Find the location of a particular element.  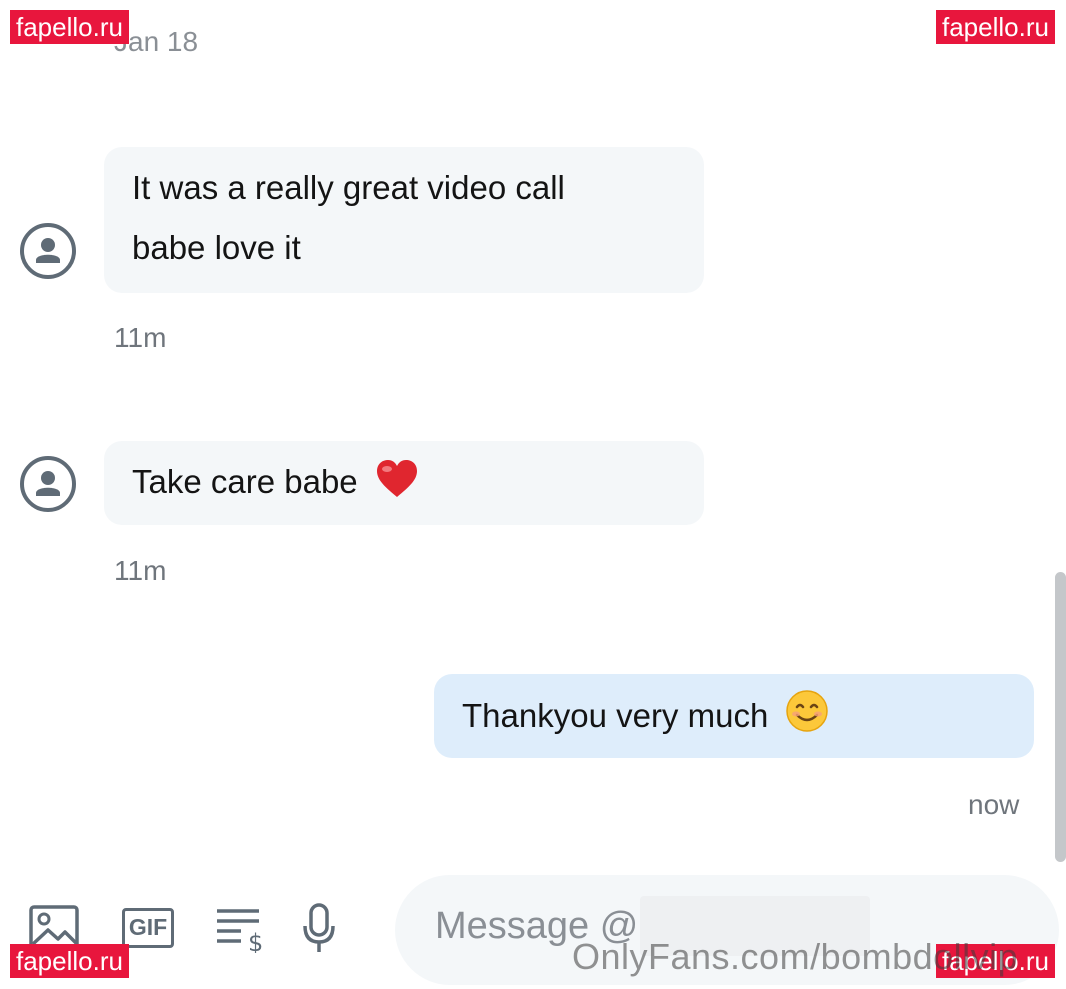

message-bubble-incoming: Take care babe is located at coordinates (404, 483).